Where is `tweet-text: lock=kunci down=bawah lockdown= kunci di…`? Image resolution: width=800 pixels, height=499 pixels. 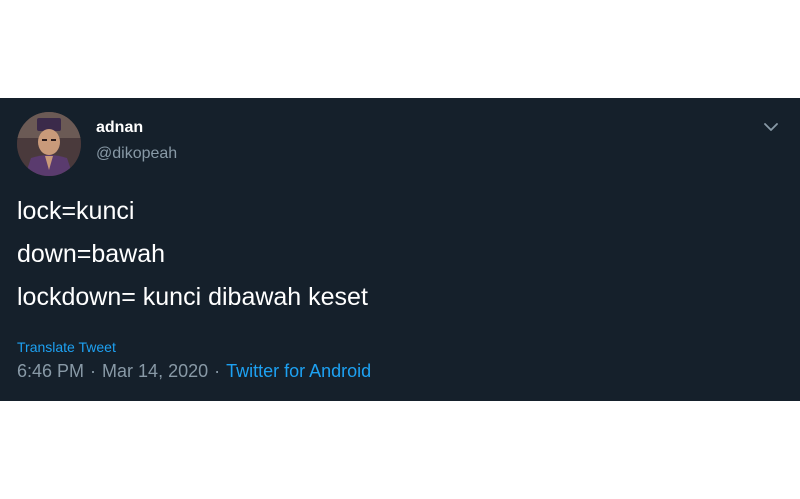
tweet-text: lock=kunci down=bawah lockdown= kunci di… is located at coordinates (192, 254).